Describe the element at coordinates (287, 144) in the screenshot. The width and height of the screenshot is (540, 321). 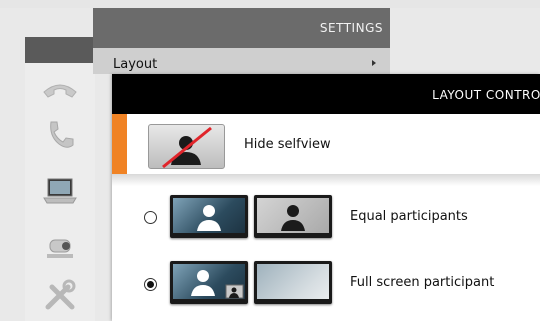
I see `hide-selfview-label: Hide selfview` at that location.